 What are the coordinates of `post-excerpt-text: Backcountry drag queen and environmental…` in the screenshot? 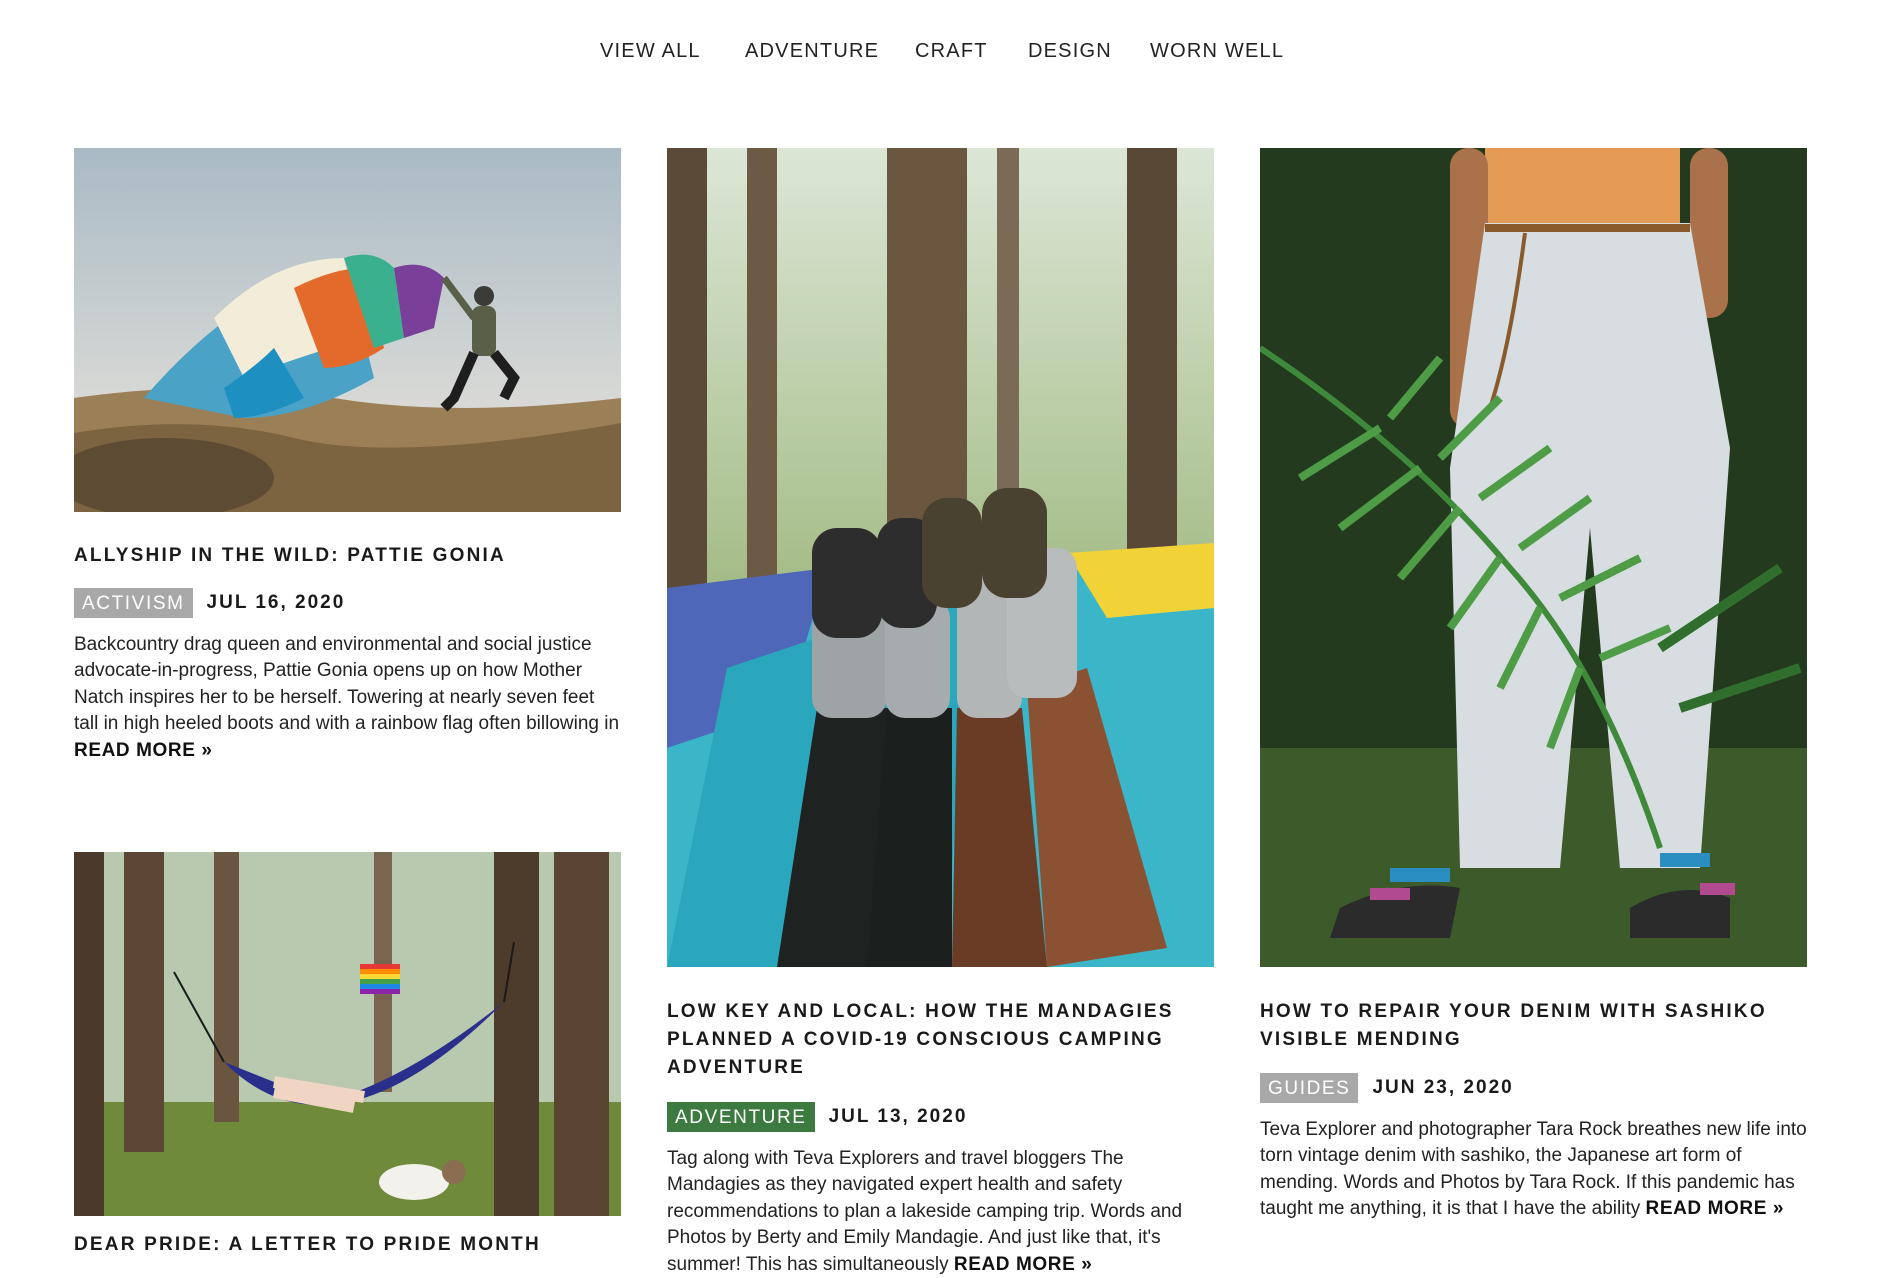 It's located at (347, 684).